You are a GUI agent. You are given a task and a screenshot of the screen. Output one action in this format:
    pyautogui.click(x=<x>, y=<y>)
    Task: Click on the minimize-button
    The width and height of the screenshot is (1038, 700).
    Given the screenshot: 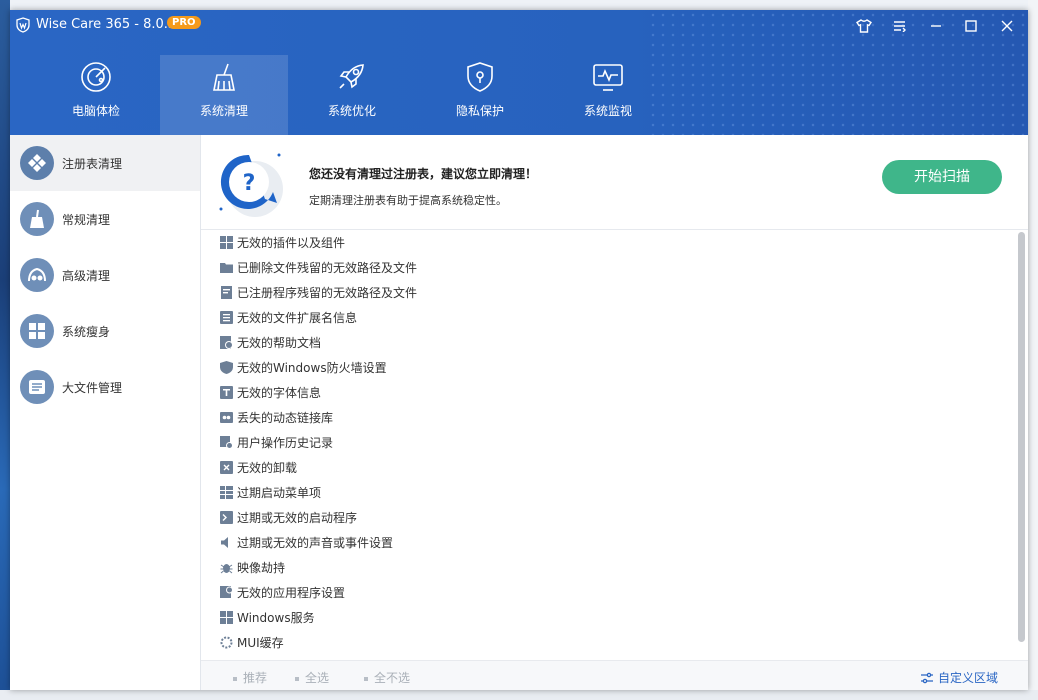 What is the action you would take?
    pyautogui.click(x=936, y=26)
    